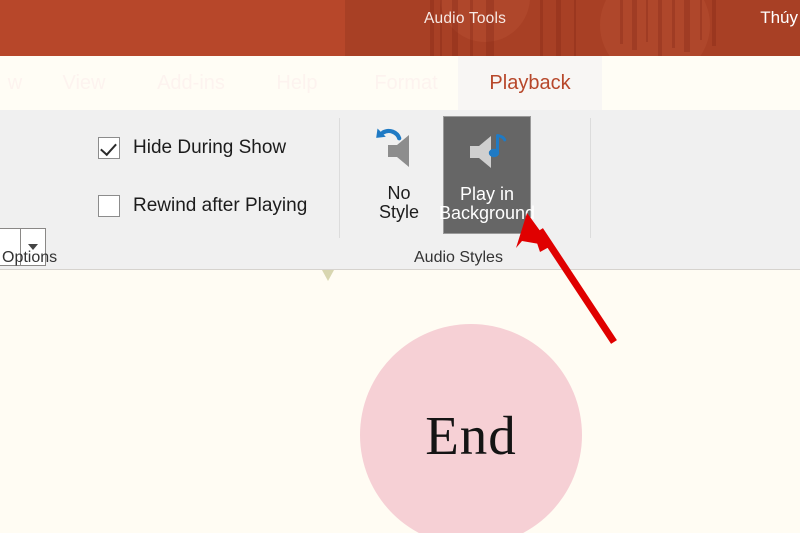 This screenshot has height=533, width=800. Describe the element at coordinates (471, 435) in the screenshot. I see `slide-shape-text: End` at that location.